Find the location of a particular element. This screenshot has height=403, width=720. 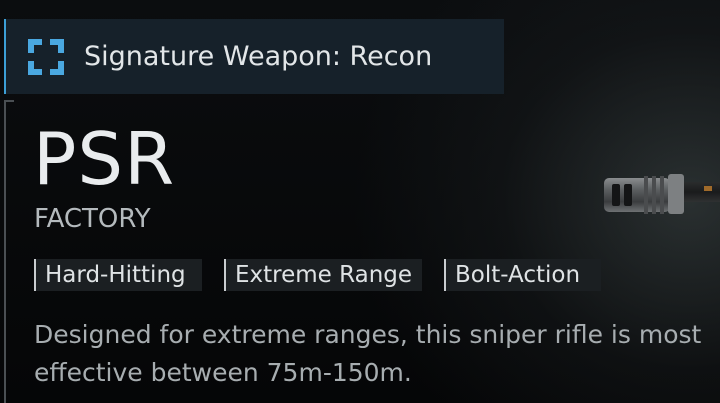

frame-bracket is located at coordinates (9, 251).